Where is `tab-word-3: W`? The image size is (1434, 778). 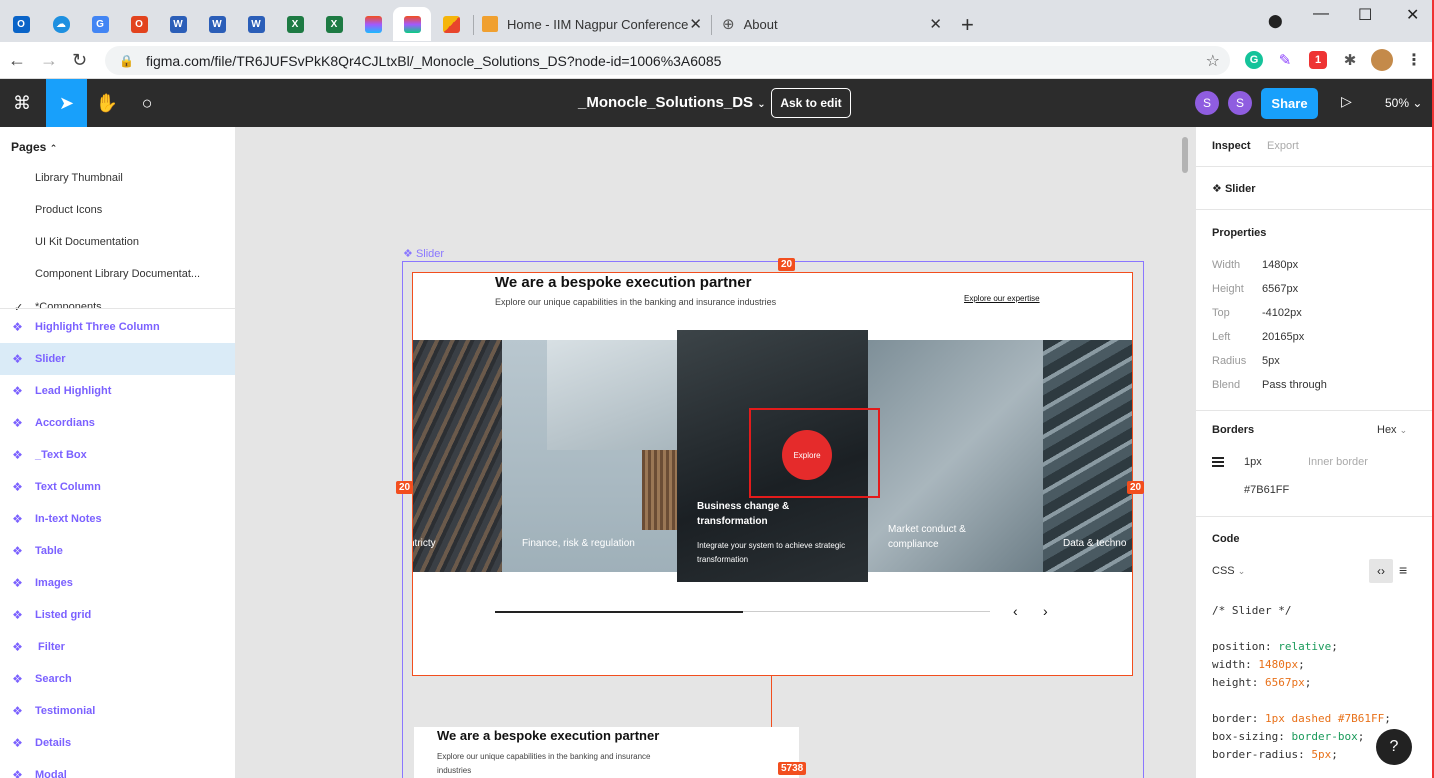
tab-word-3: W is located at coordinates (256, 24).